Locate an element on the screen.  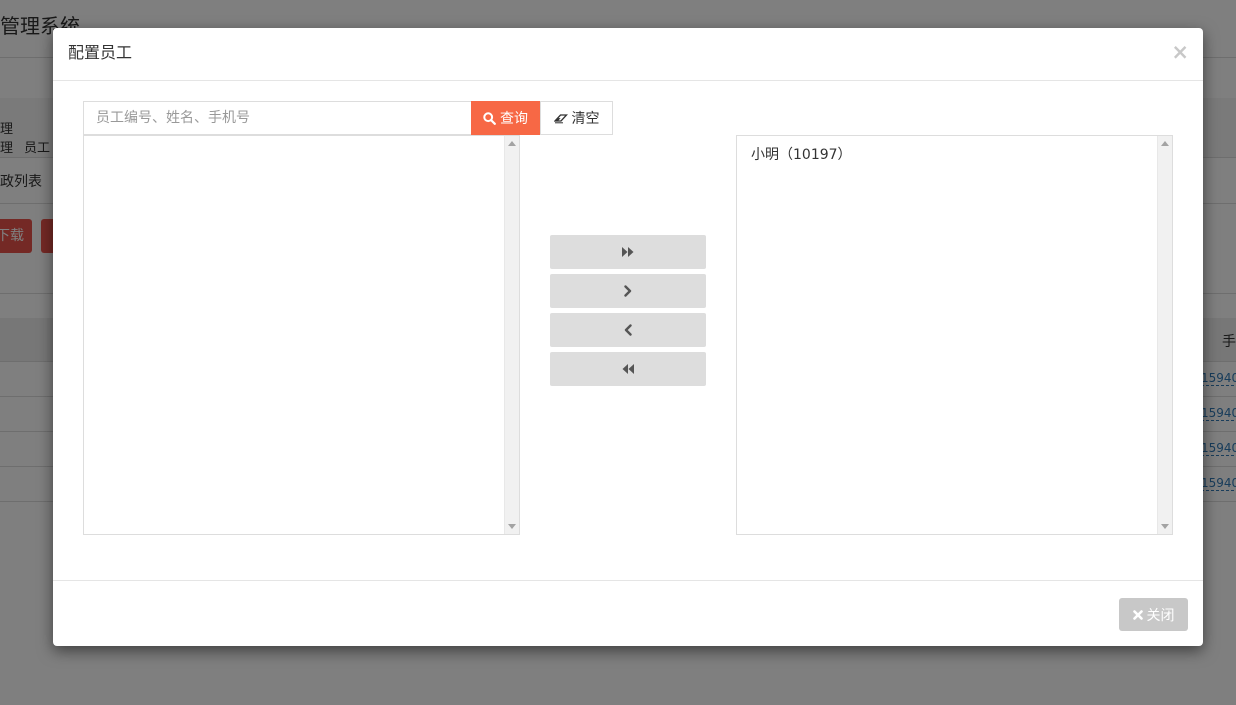
query-button: 查询 is located at coordinates (505, 118).